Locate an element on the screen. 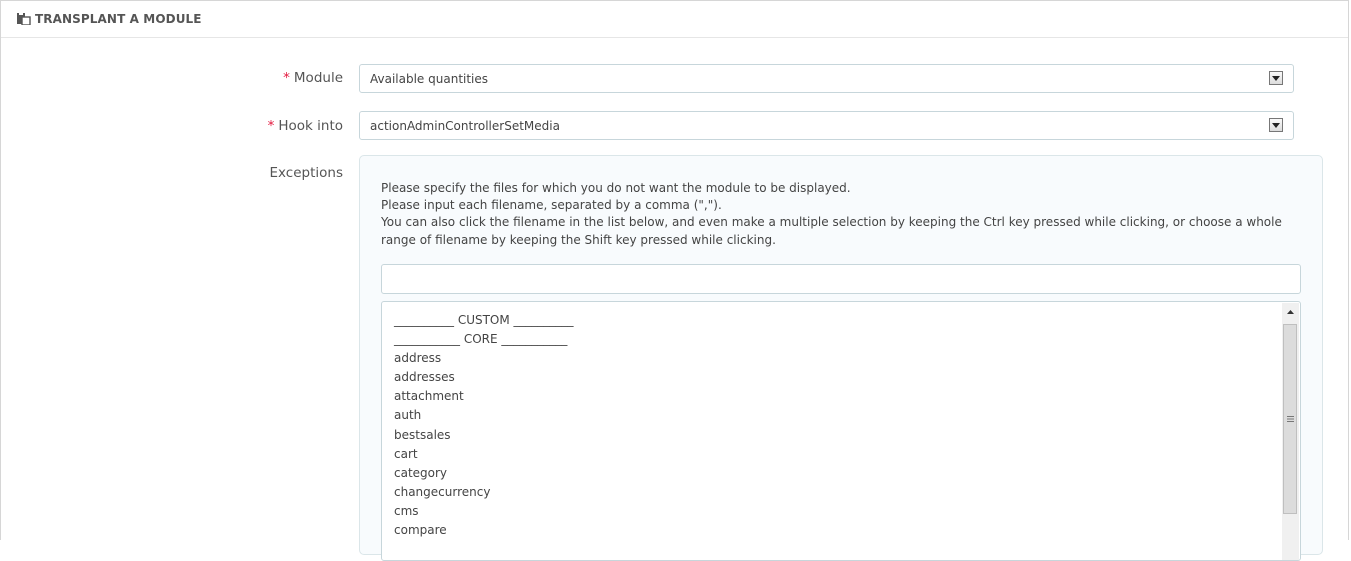 Image resolution: width=1351 pixels, height=561 pixels. list-item: ___________ CORE ___________ is located at coordinates (847, 339).